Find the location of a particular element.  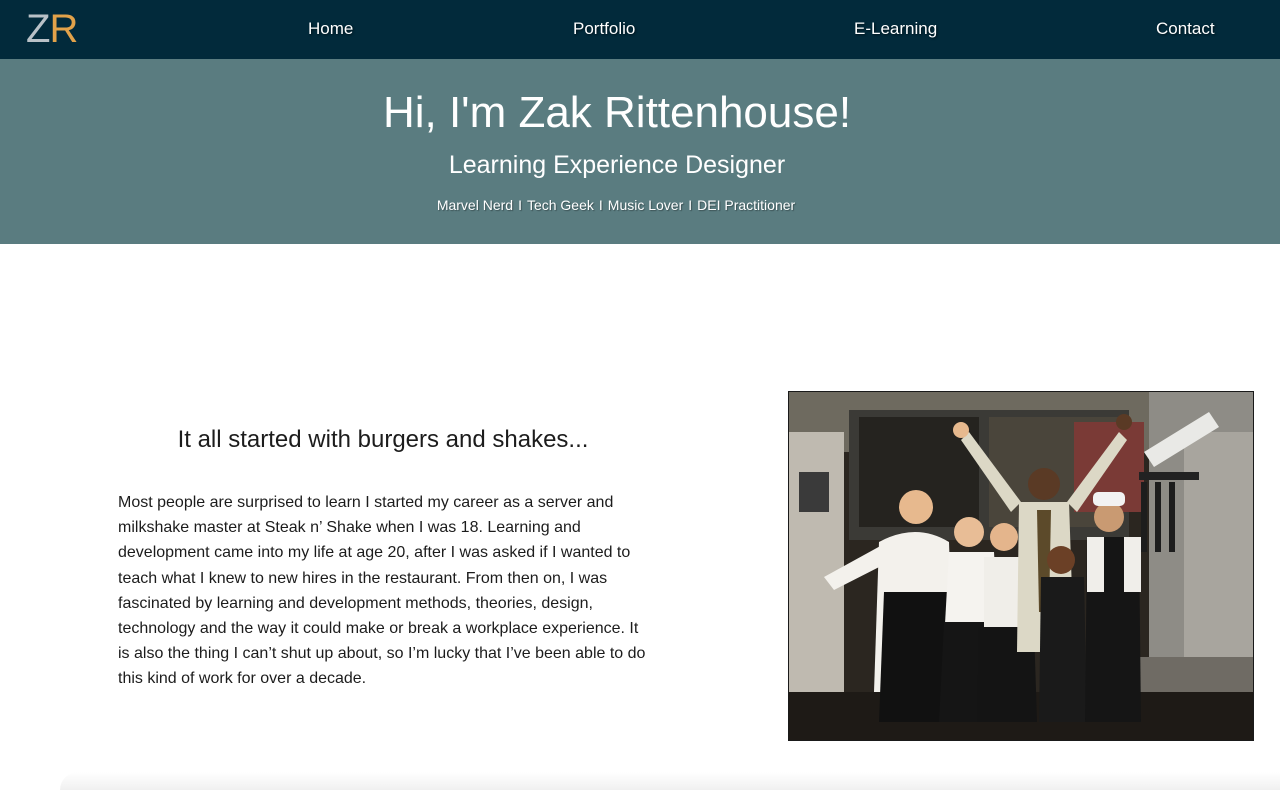

logo-letter-r: R is located at coordinates (63, 29).